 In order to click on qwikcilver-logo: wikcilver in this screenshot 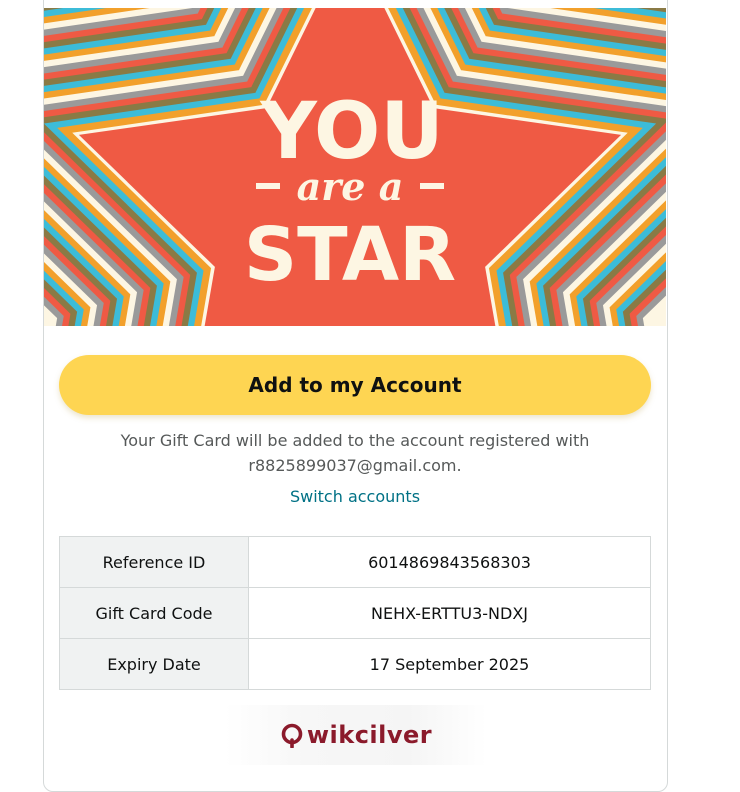, I will do `click(356, 735)`.